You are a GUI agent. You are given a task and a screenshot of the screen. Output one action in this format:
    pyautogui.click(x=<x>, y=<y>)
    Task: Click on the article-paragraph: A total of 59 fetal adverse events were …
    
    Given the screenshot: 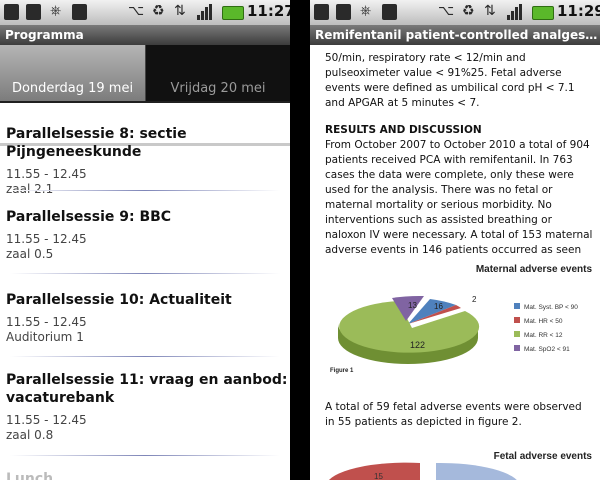 What is the action you would take?
    pyautogui.click(x=453, y=414)
    